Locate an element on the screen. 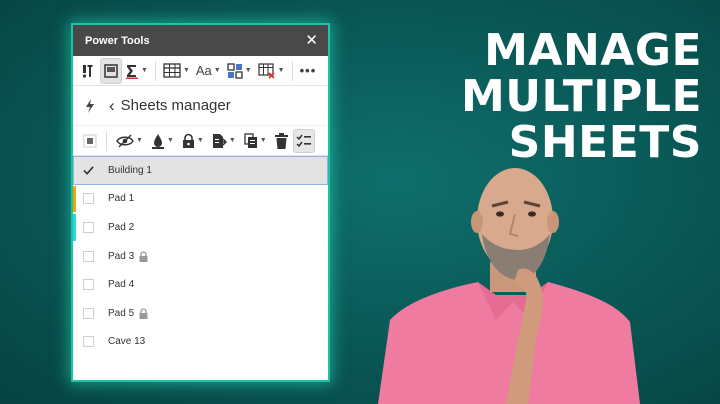  headline-line-1: MANAGE is located at coordinates (593, 50).